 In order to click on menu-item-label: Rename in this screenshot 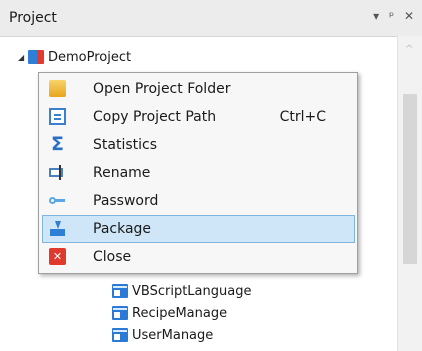, I will do `click(122, 173)`.